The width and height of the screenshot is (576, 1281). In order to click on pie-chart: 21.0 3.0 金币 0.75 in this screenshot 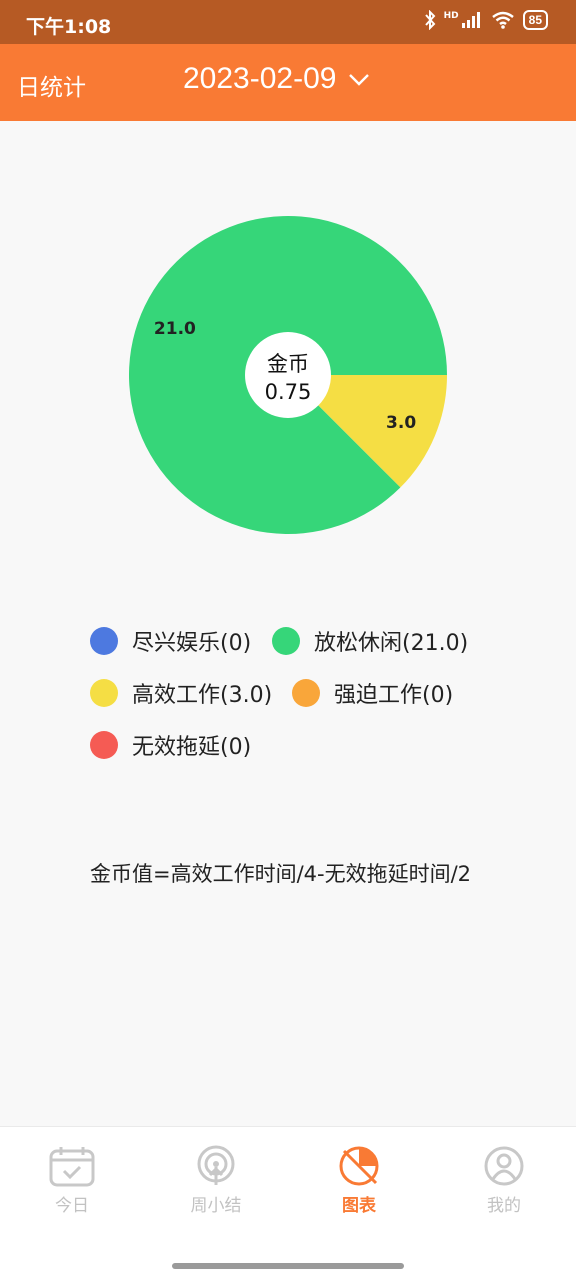, I will do `click(287, 375)`.